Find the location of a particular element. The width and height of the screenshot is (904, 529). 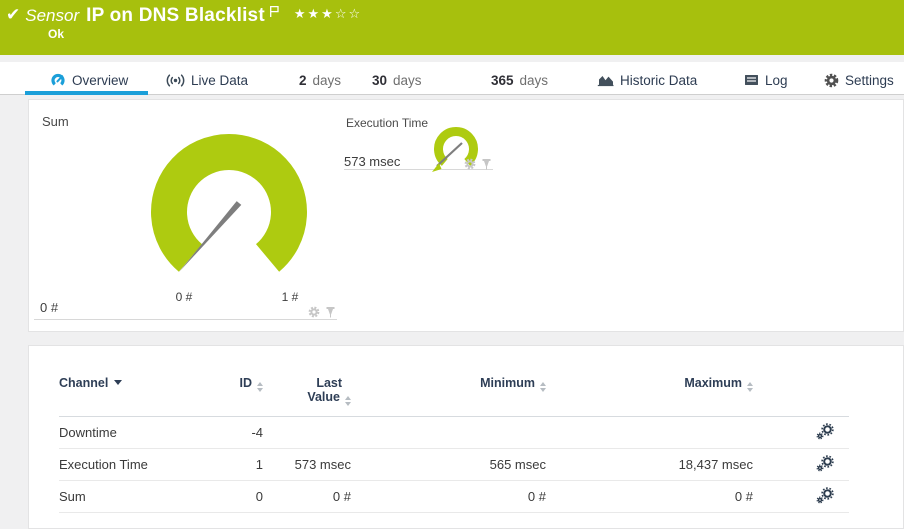

tab-label: Log is located at coordinates (776, 80).